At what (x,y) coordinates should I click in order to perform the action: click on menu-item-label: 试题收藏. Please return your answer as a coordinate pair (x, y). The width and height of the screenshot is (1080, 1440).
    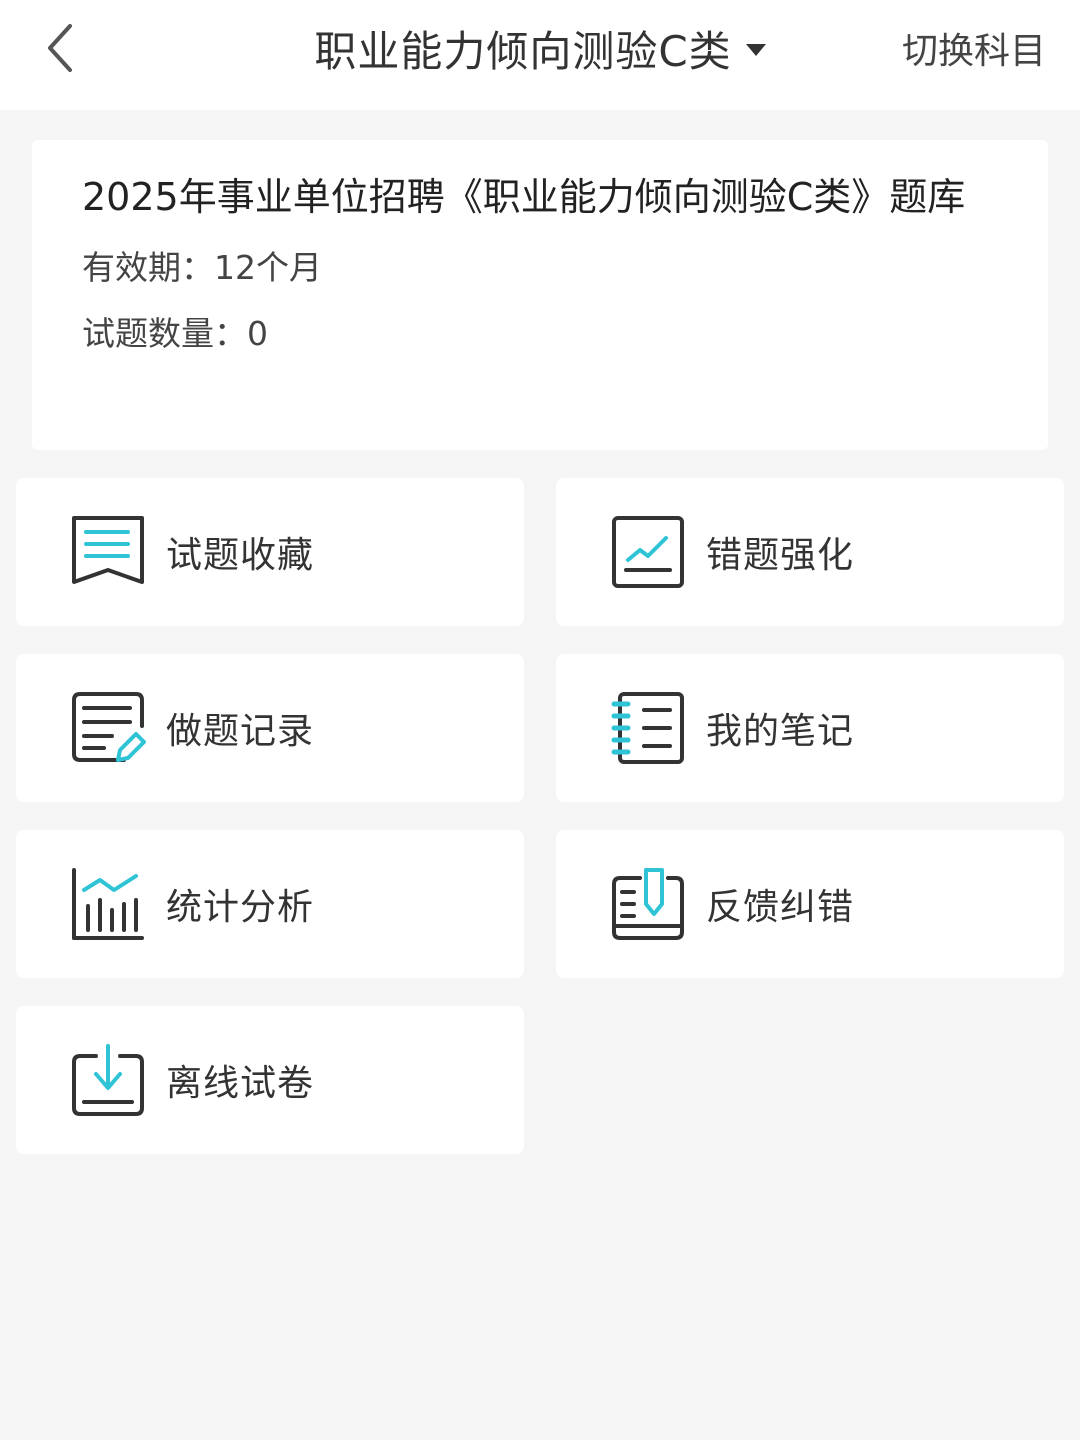
    Looking at the image, I should click on (240, 555).